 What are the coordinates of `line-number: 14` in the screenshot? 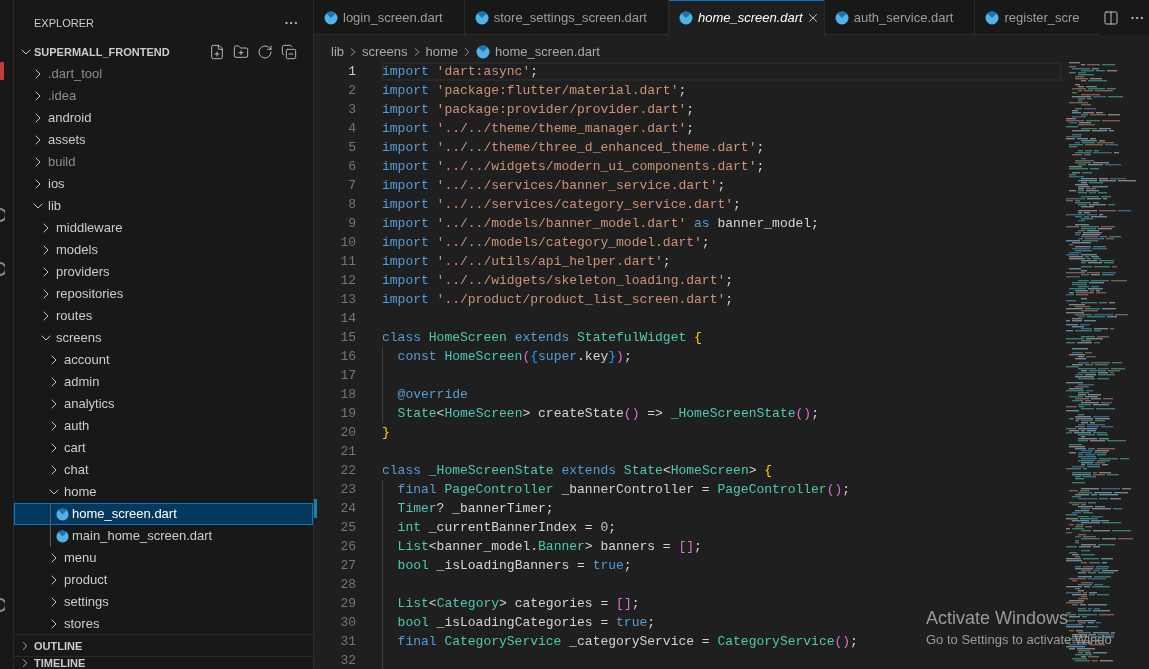 It's located at (347, 319).